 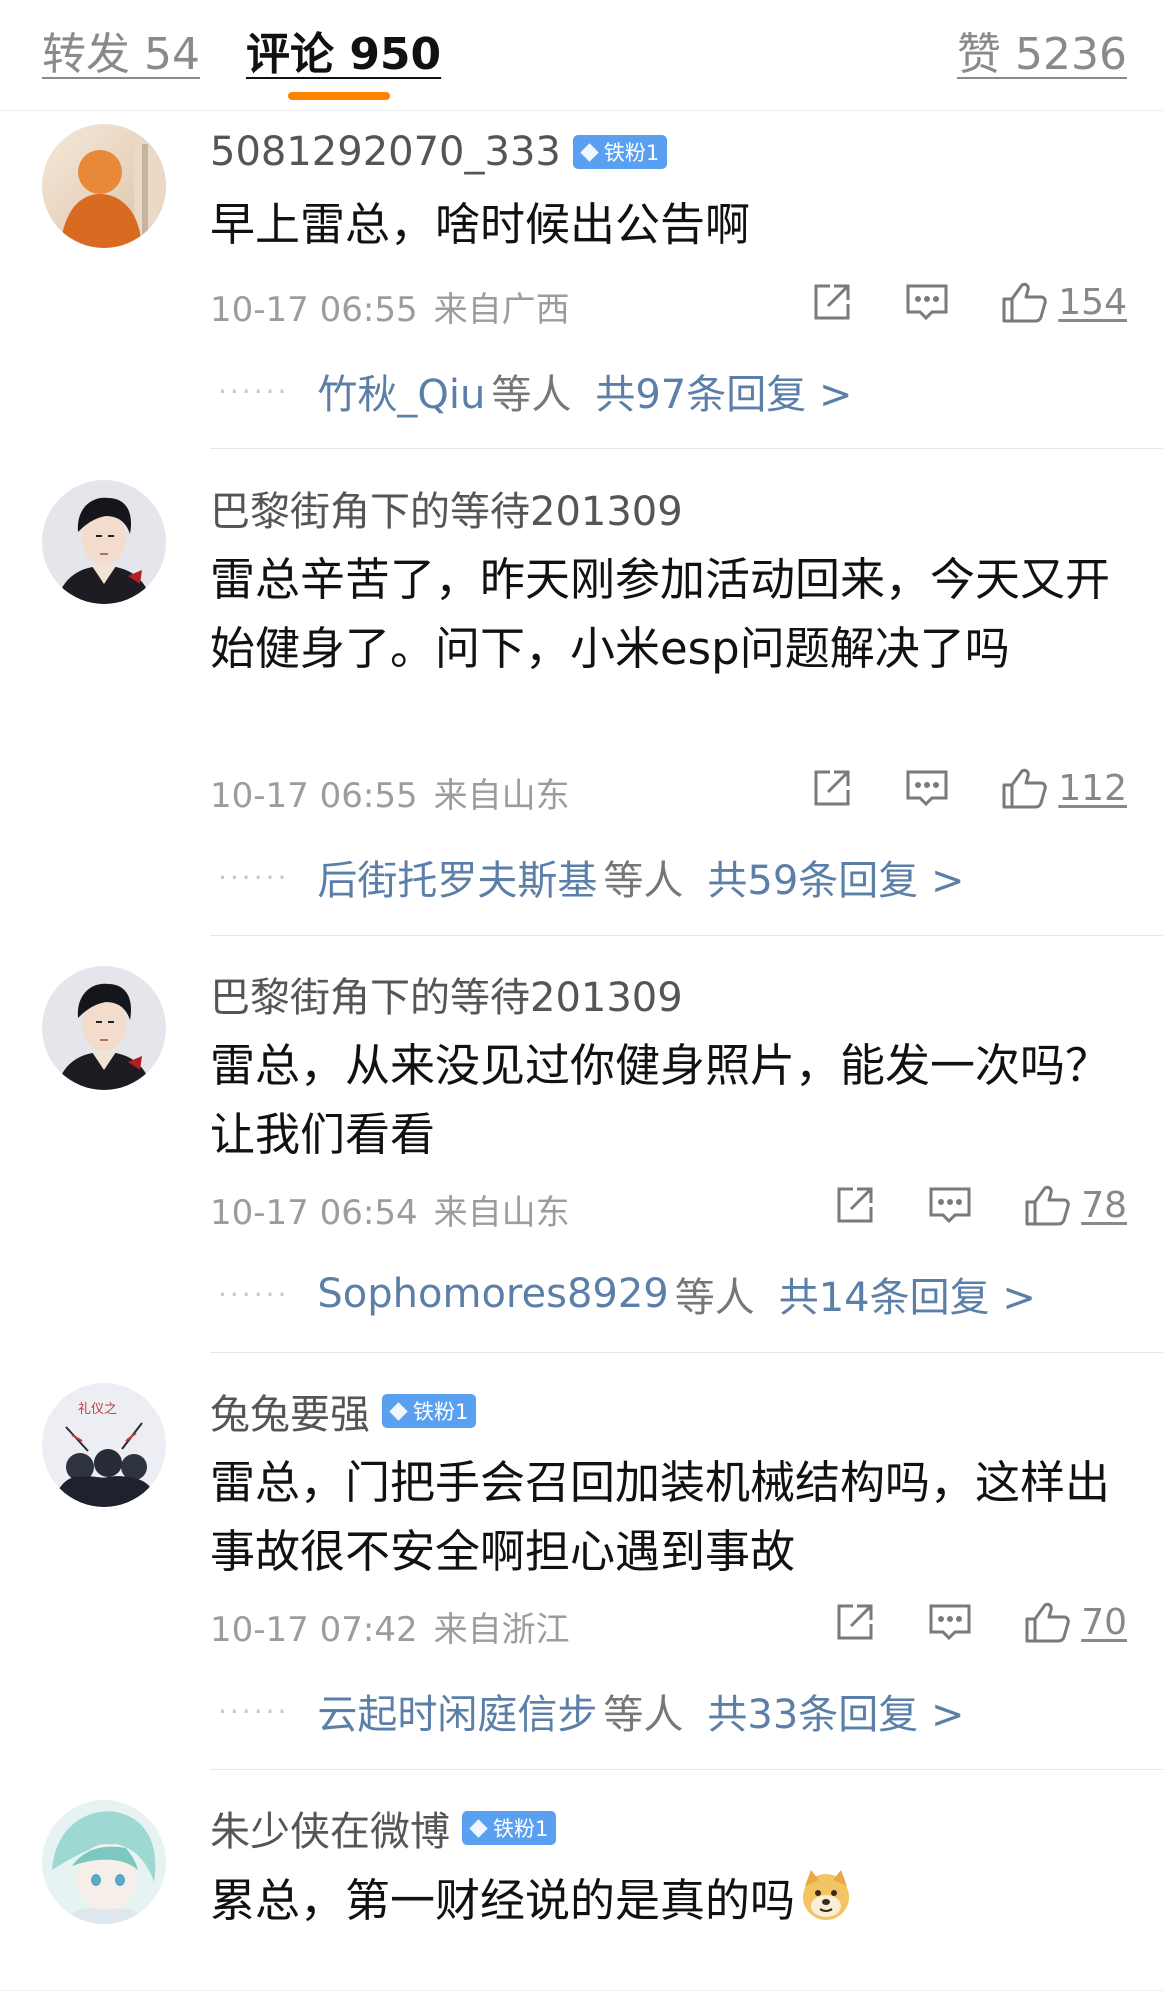 What do you see at coordinates (581, 1990) in the screenshot?
I see `bottom-edge` at bounding box center [581, 1990].